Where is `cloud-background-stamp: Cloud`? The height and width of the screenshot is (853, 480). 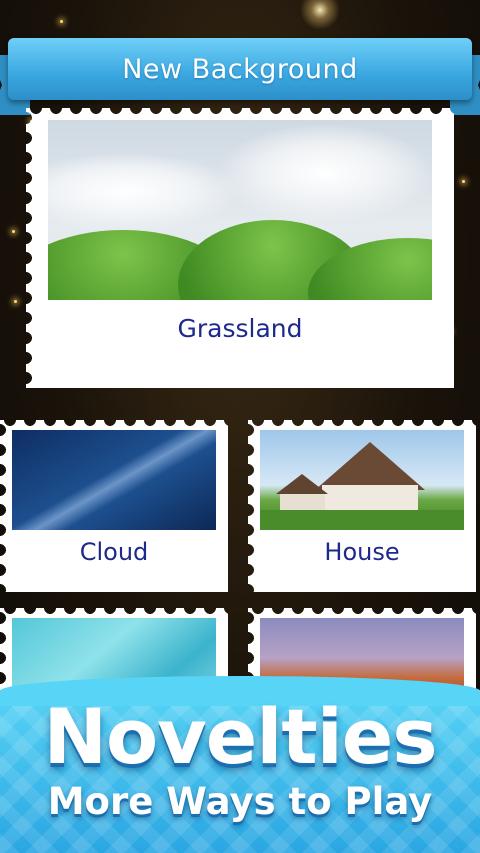
cloud-background-stamp: Cloud is located at coordinates (114, 506).